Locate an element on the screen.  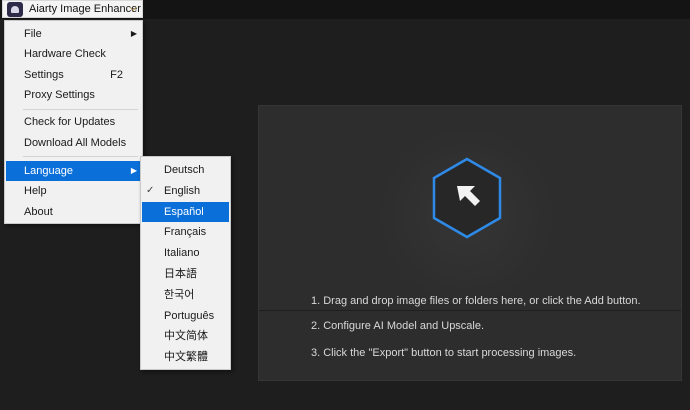
menu-item-label: Proxy Settings is located at coordinates (59, 95).